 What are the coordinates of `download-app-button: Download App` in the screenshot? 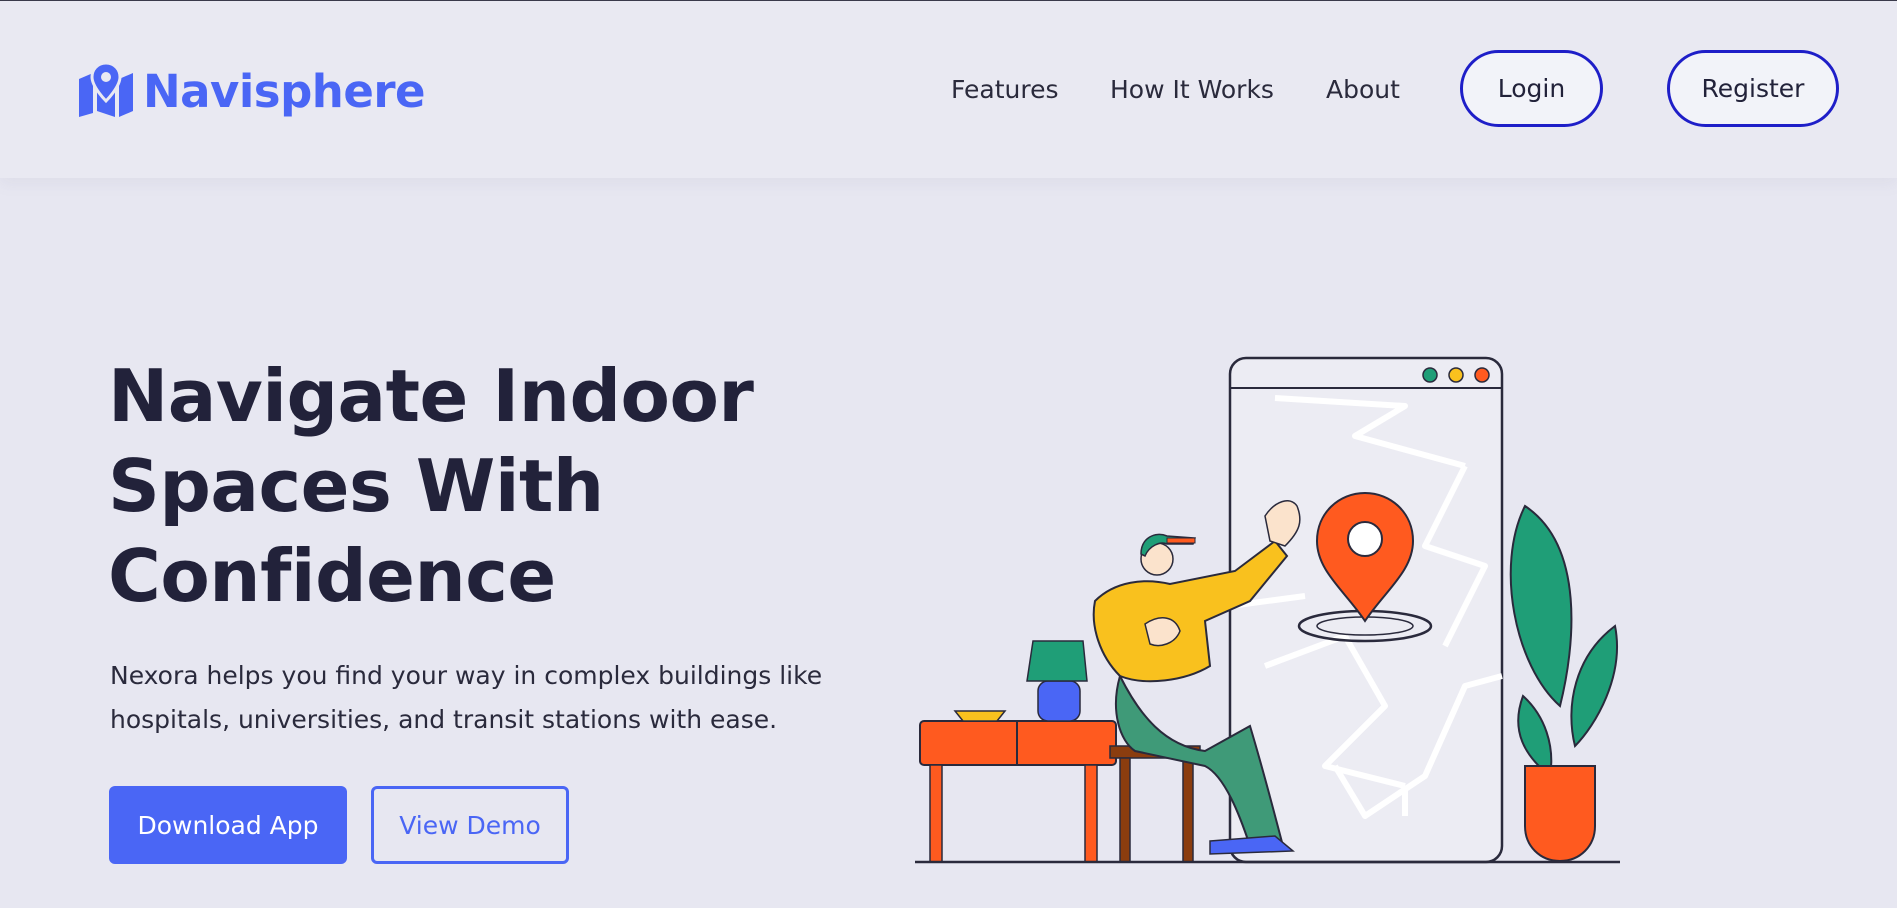 It's located at (228, 825).